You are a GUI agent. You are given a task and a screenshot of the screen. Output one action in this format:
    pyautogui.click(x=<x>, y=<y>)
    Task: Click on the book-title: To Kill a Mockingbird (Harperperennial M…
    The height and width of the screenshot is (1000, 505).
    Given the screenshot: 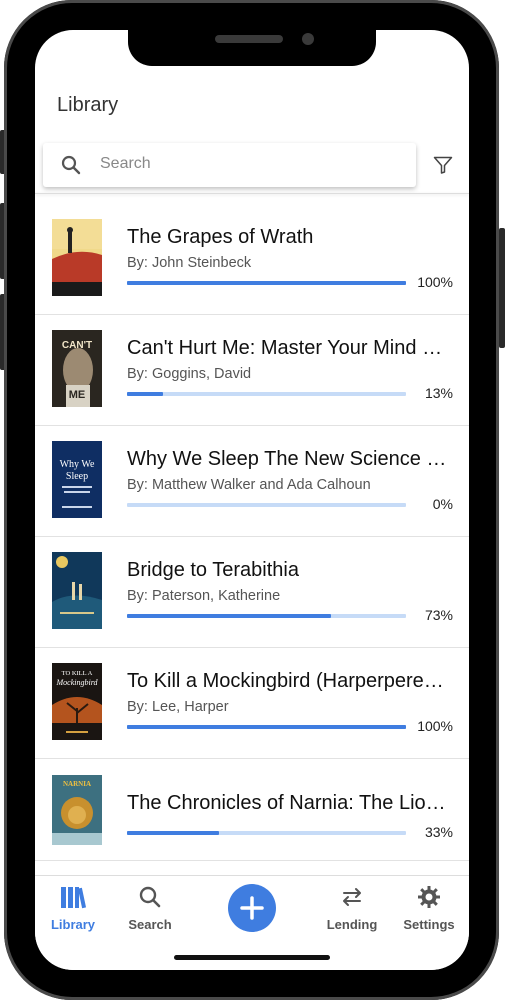 What is the action you would take?
    pyautogui.click(x=290, y=681)
    